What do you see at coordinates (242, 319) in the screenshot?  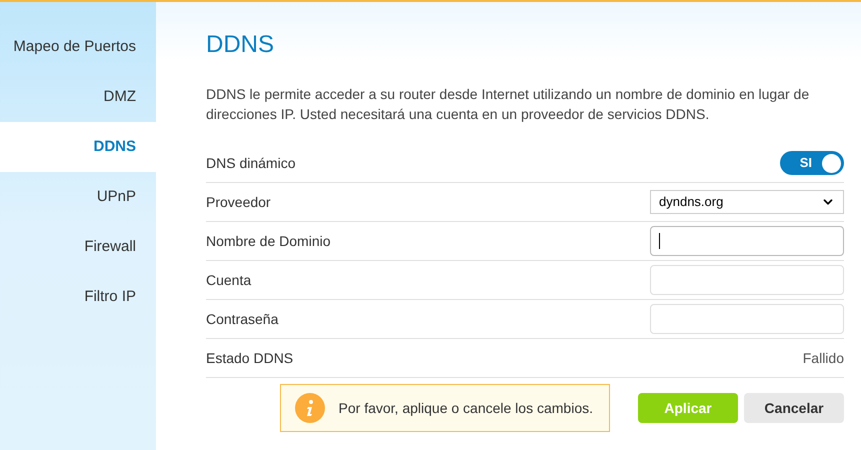 I see `field-label: Contraseña` at bounding box center [242, 319].